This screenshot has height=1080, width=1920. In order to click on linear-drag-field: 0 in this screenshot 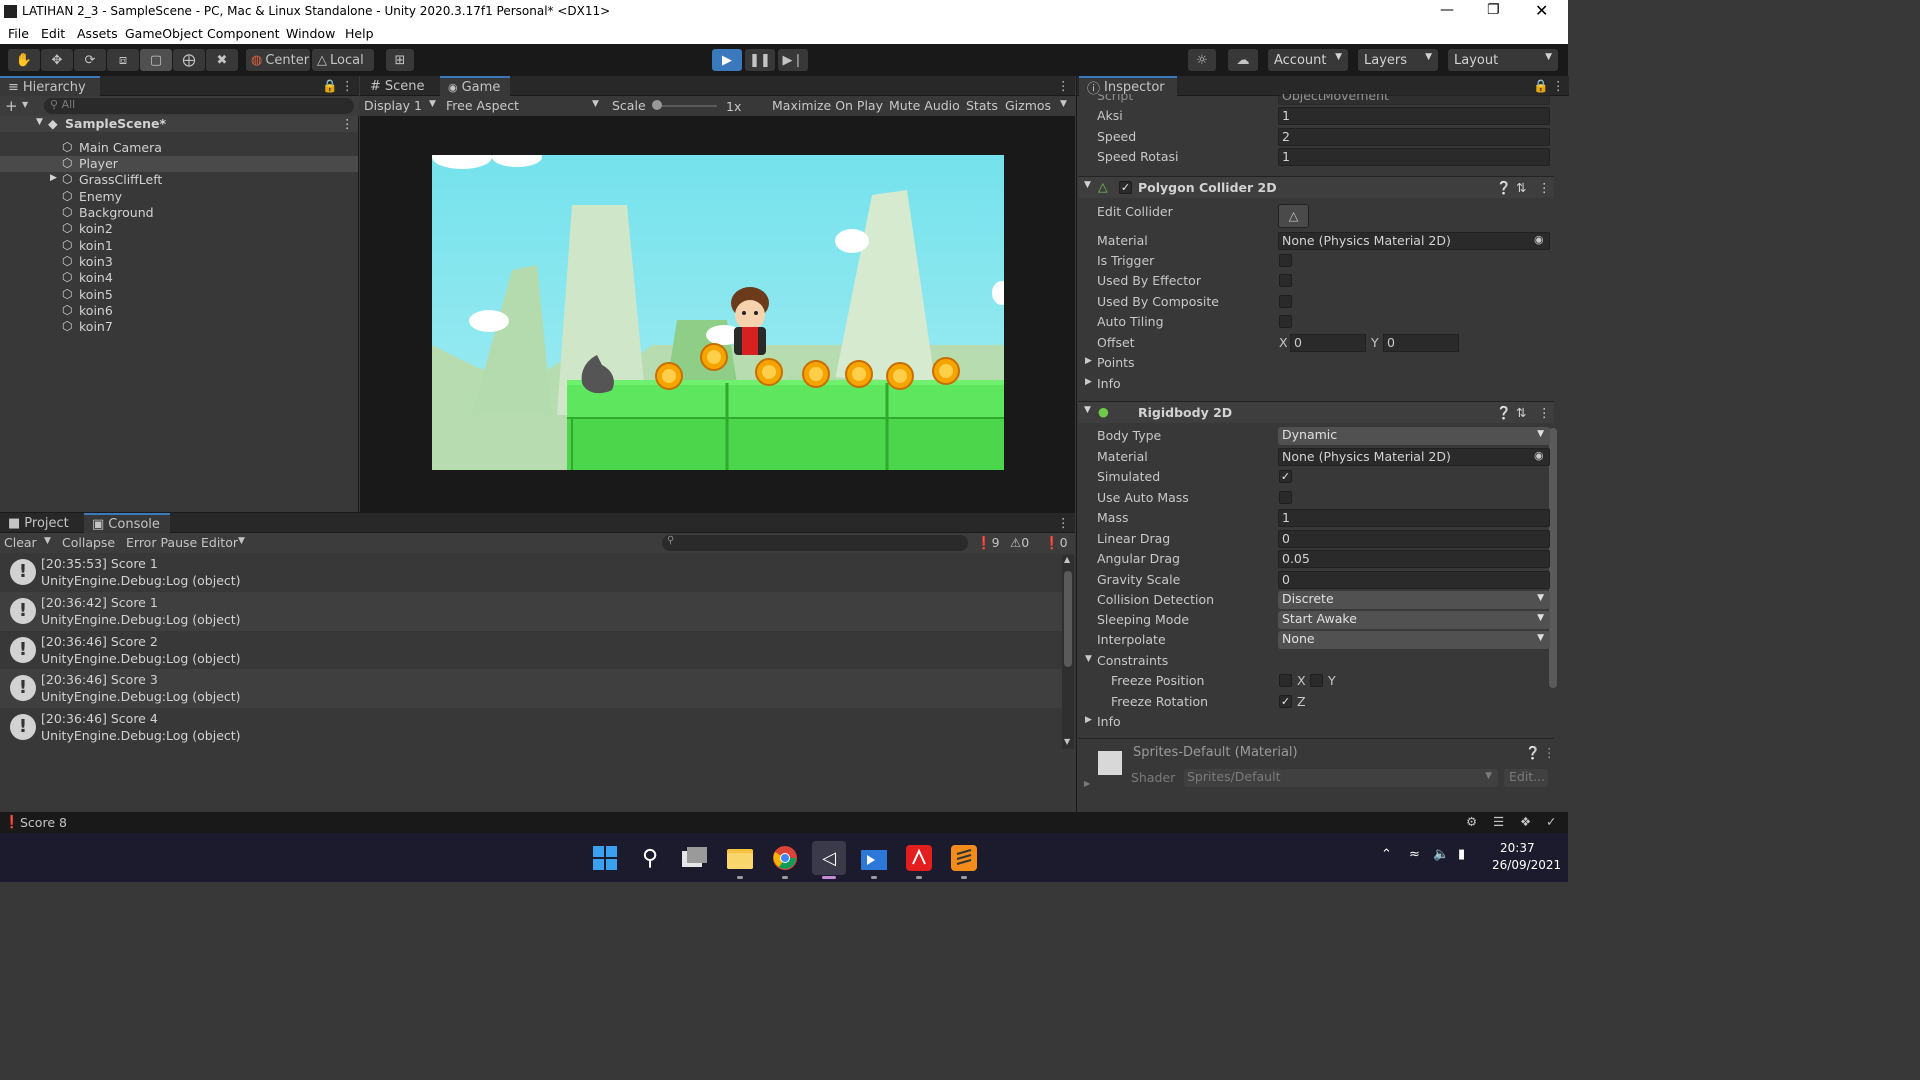, I will do `click(1414, 539)`.